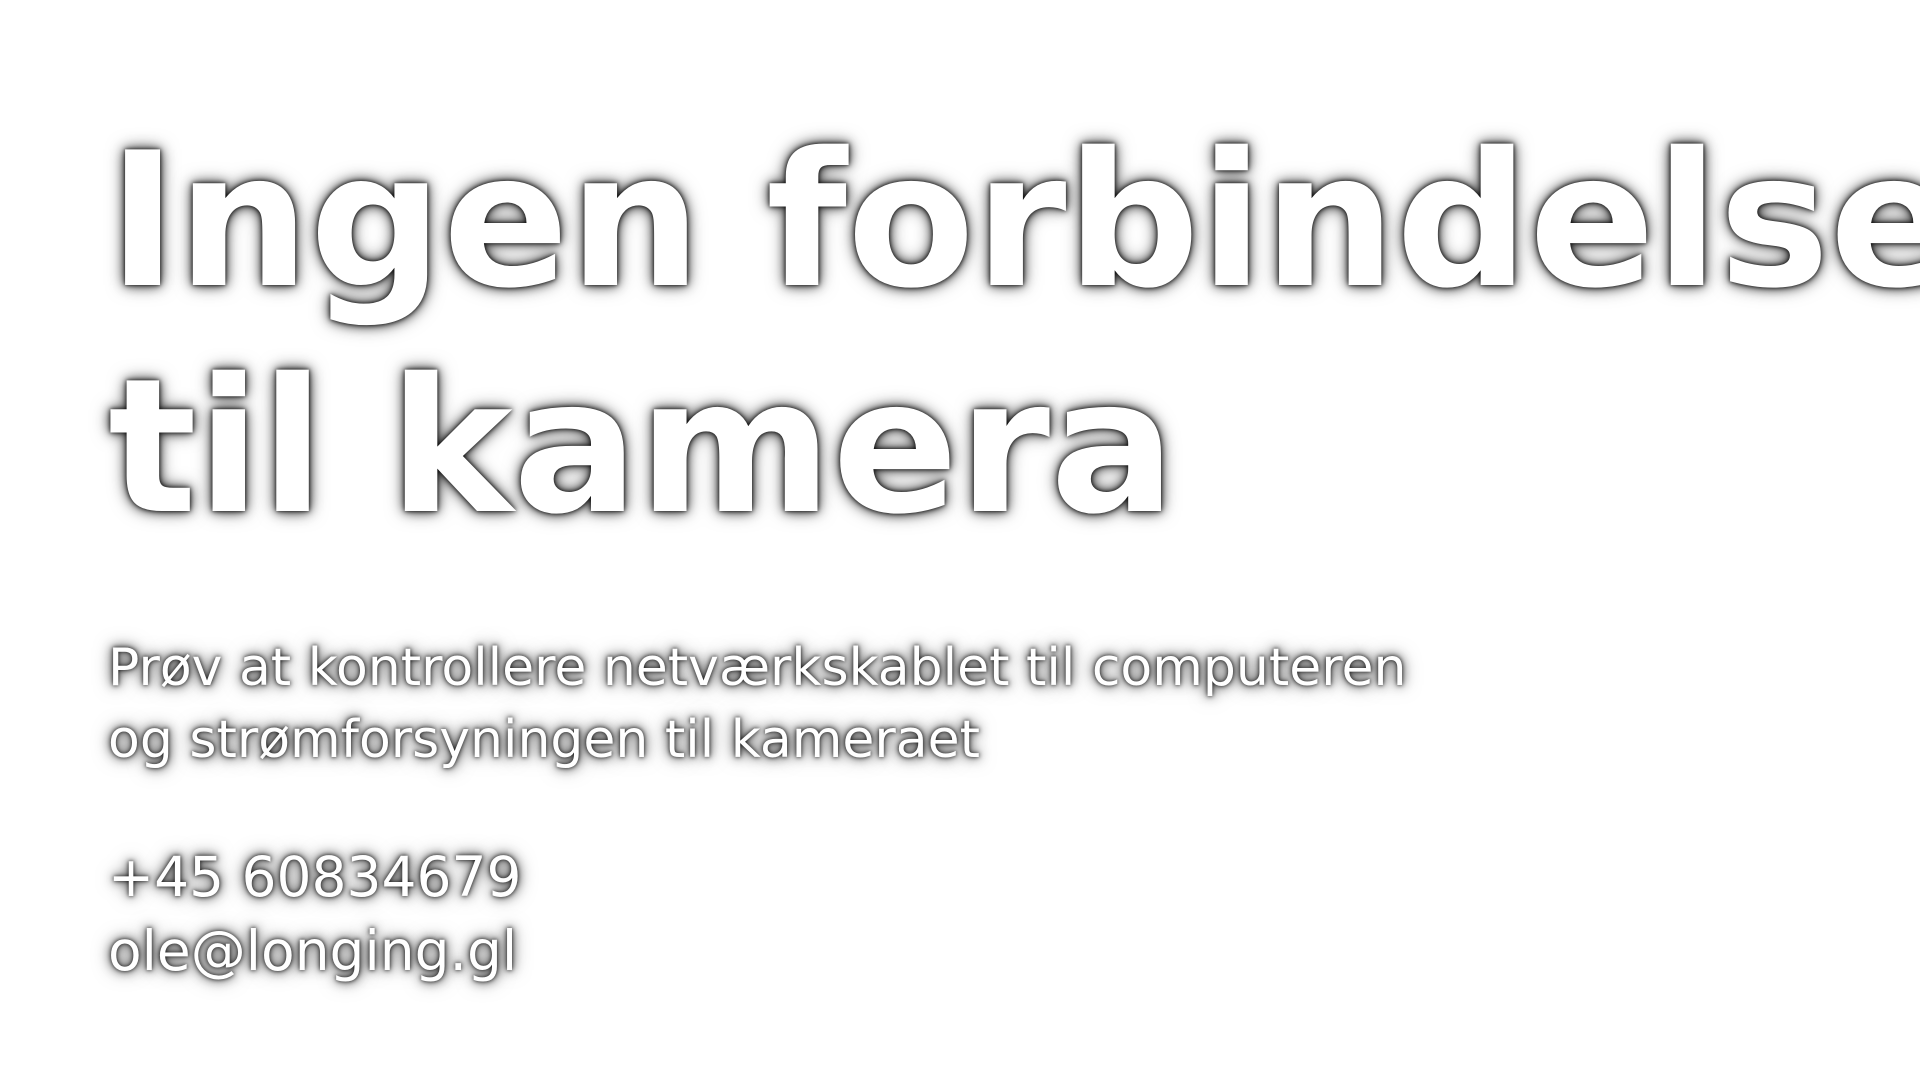 The image size is (1920, 1080). I want to click on troubleshooting-message-line-2: og strømforsyningen til kameraet, so click(544, 740).